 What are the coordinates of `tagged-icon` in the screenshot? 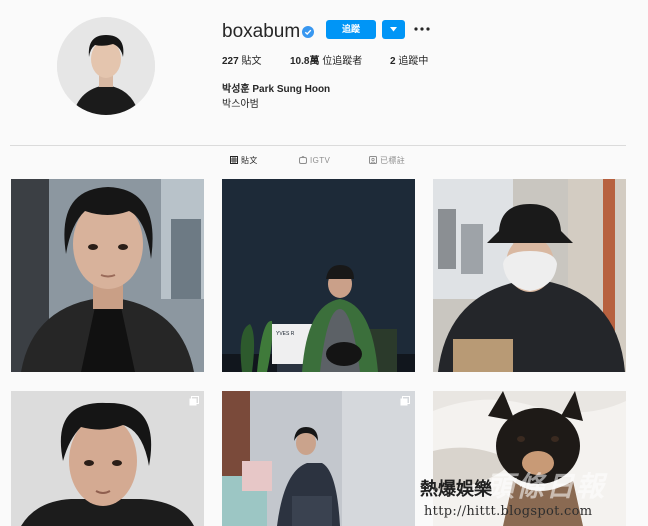 It's located at (373, 160).